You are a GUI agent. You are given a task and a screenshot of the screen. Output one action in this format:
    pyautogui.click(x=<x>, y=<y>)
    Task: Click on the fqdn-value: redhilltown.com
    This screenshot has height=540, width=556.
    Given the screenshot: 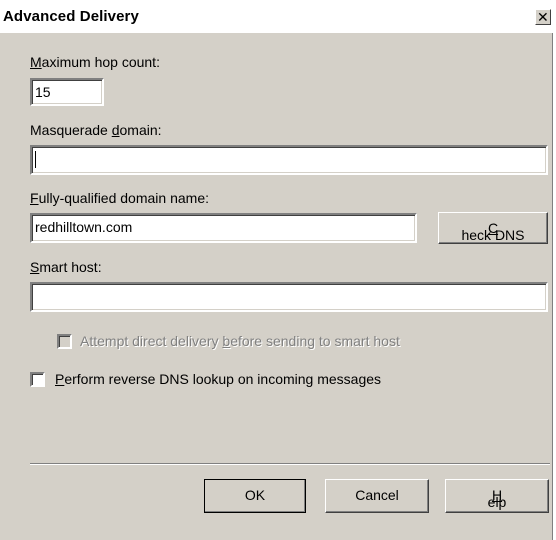 What is the action you would take?
    pyautogui.click(x=84, y=227)
    